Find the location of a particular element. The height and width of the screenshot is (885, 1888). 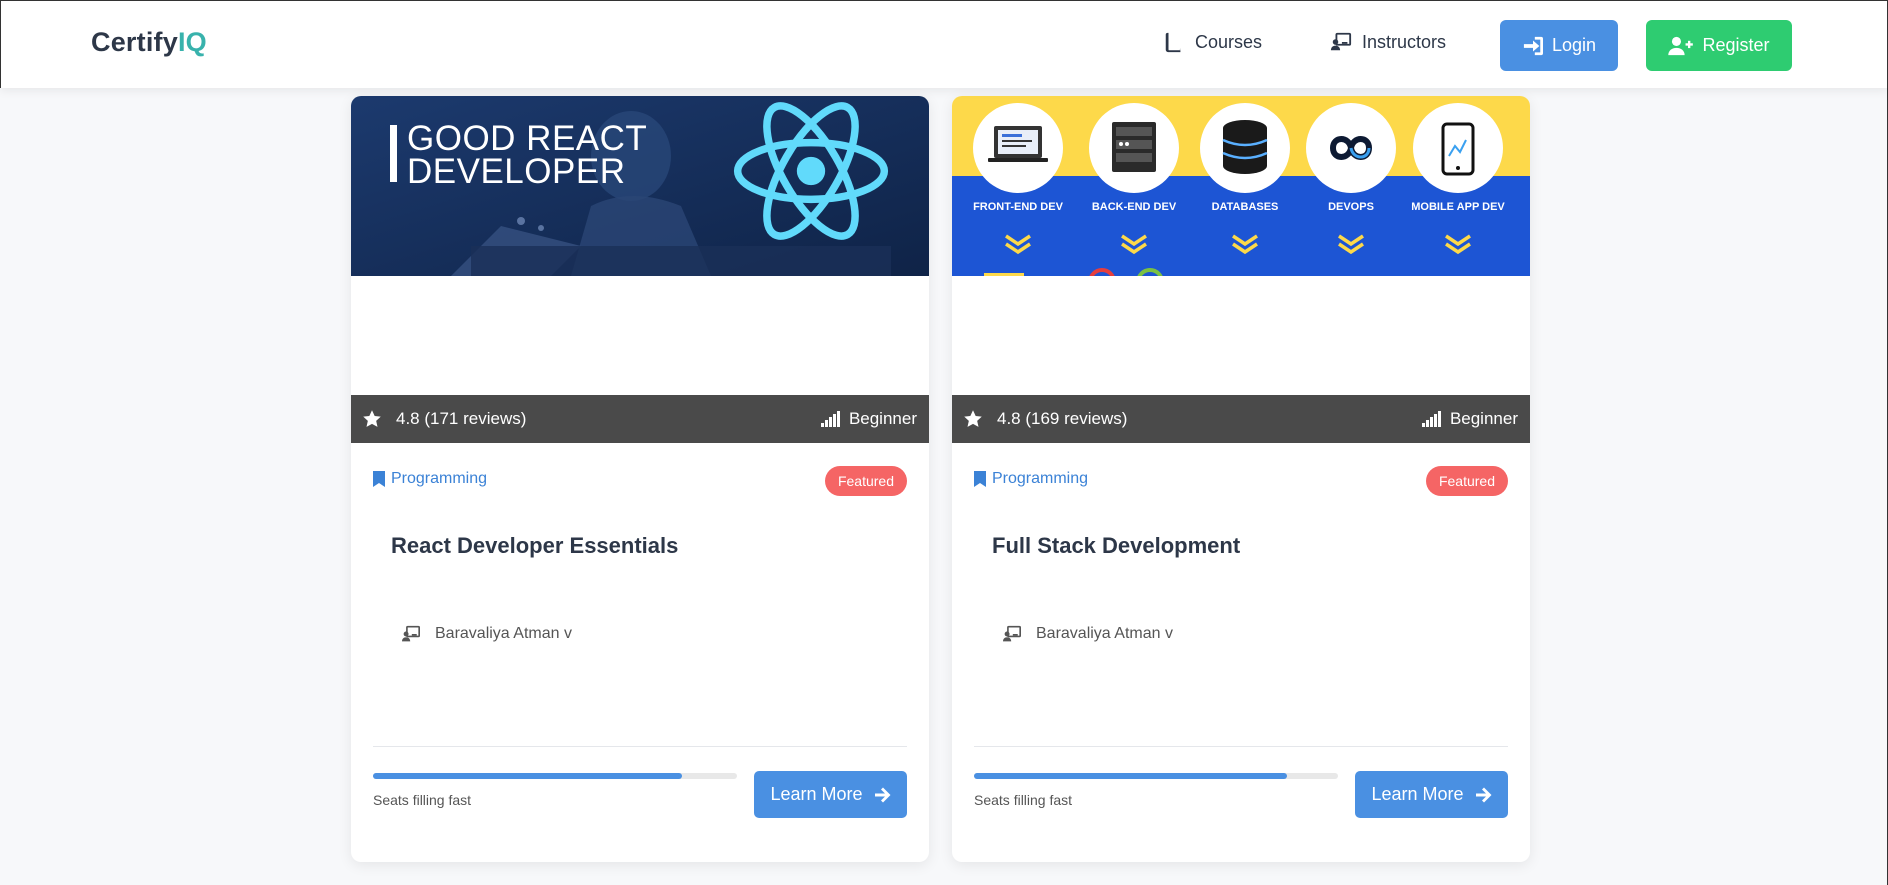

book-icon is located at coordinates (1173, 42).